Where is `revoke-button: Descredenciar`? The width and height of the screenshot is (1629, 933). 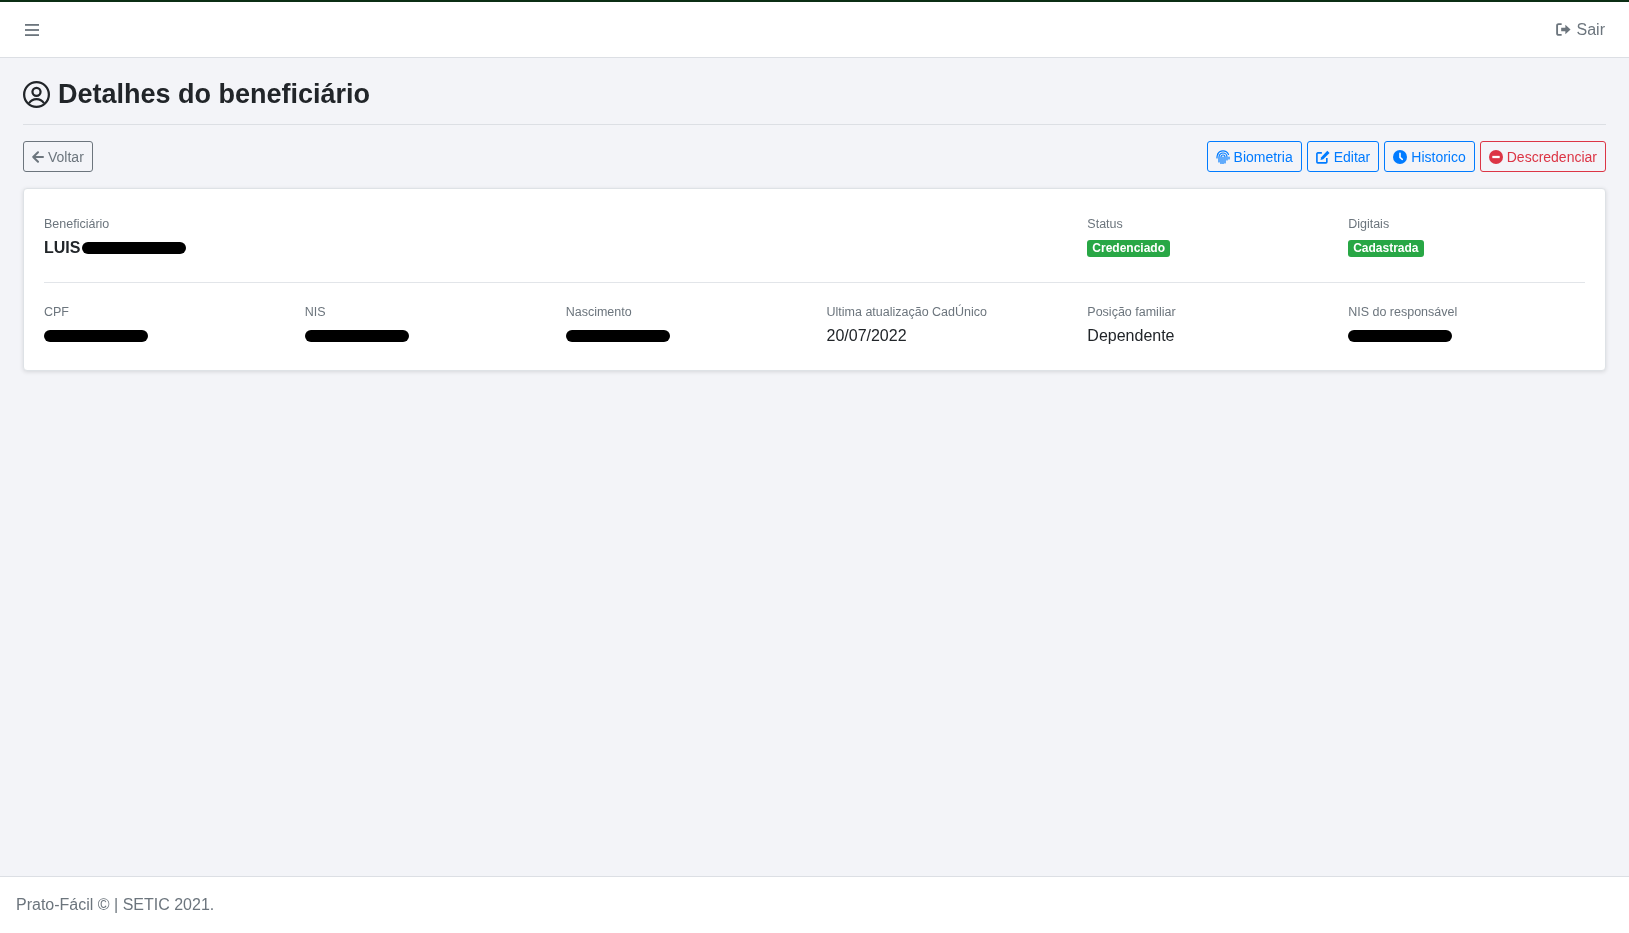
revoke-button: Descredenciar is located at coordinates (1542, 156).